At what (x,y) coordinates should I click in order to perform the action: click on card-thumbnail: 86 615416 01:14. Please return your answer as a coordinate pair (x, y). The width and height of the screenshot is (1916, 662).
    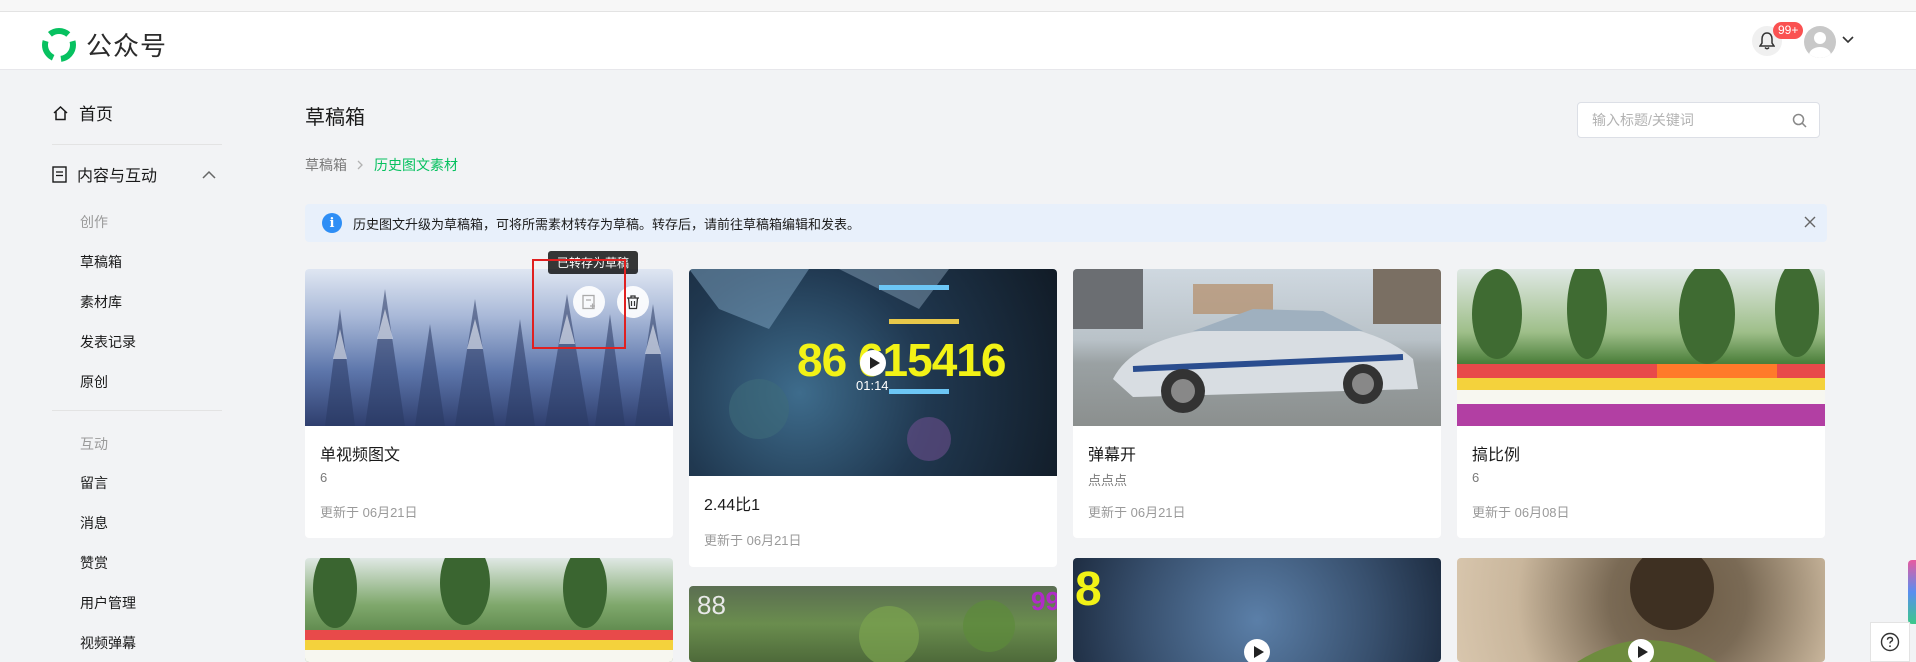
    Looking at the image, I should click on (873, 372).